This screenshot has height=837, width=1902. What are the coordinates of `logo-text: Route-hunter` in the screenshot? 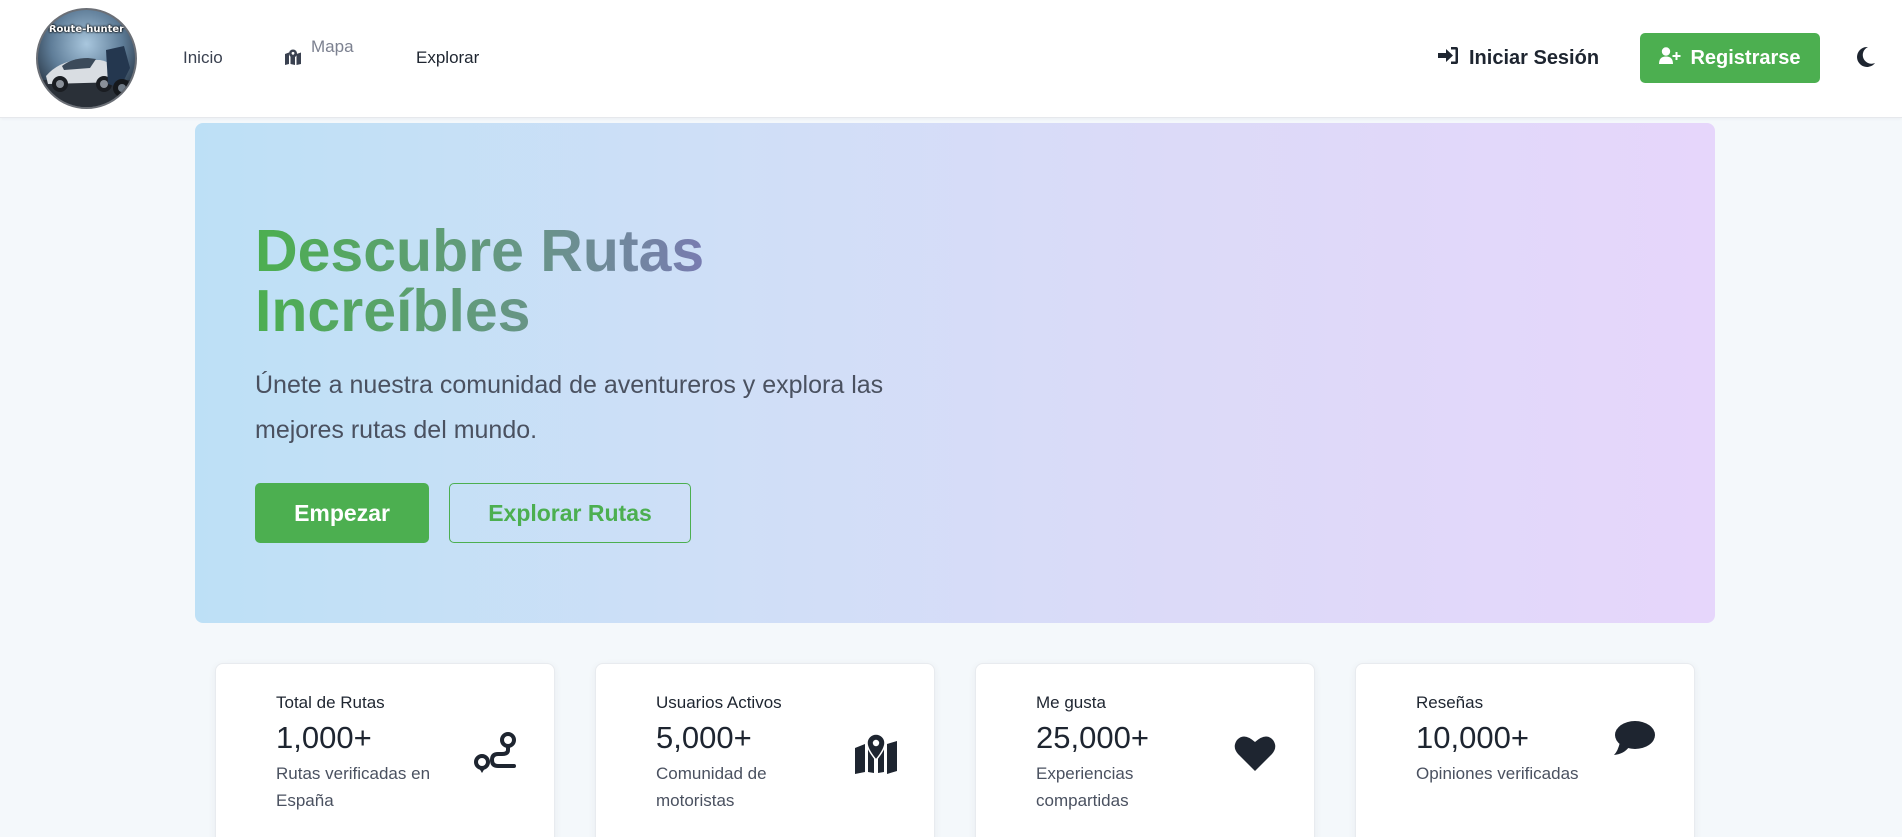 It's located at (86, 29).